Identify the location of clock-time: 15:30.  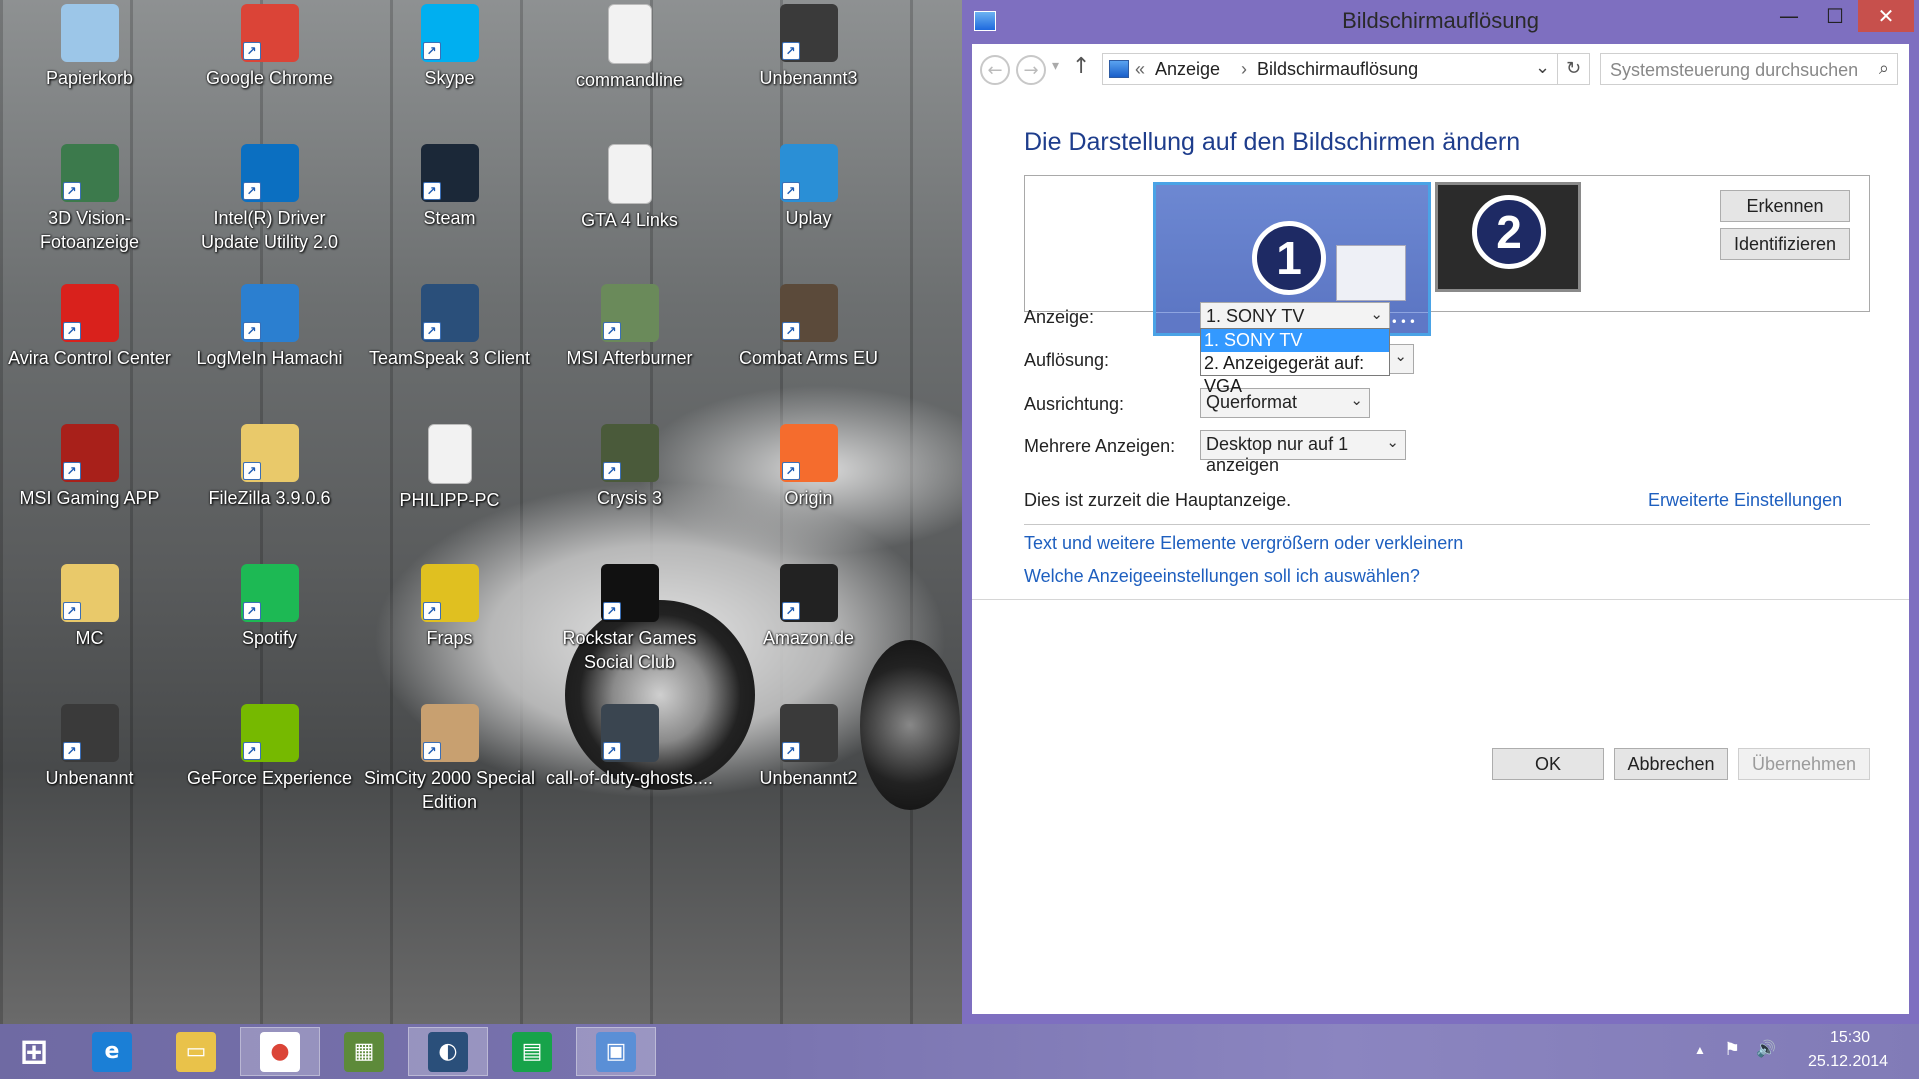
(1850, 1038).